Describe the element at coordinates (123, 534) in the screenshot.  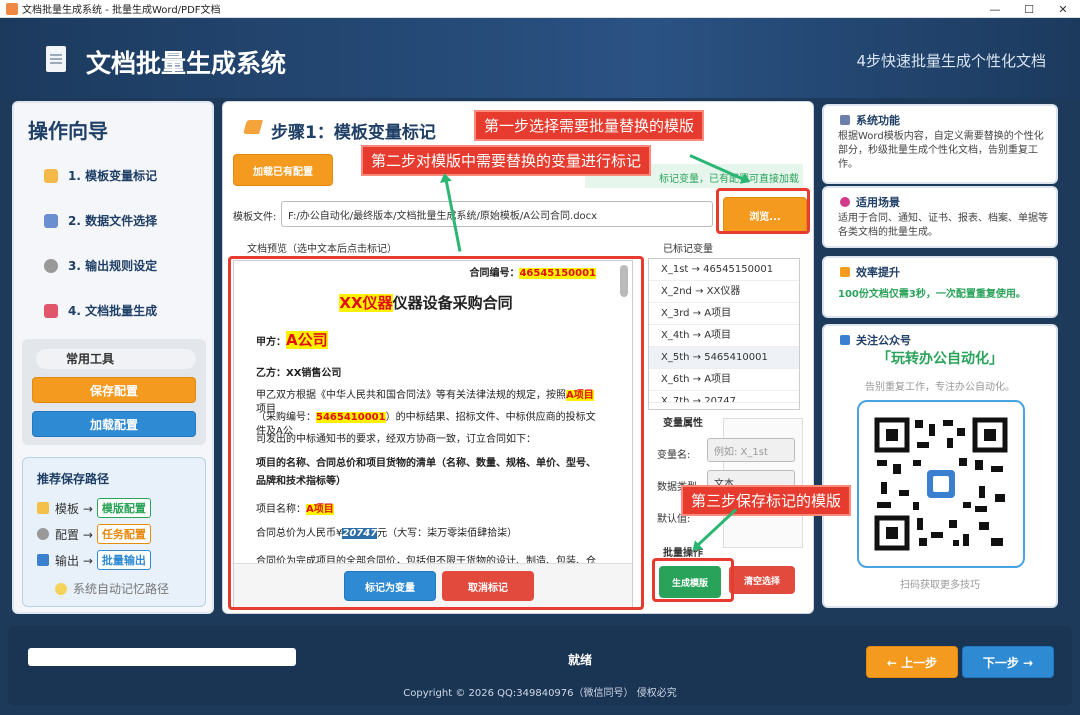
I see `path-tag: 任务配置` at that location.